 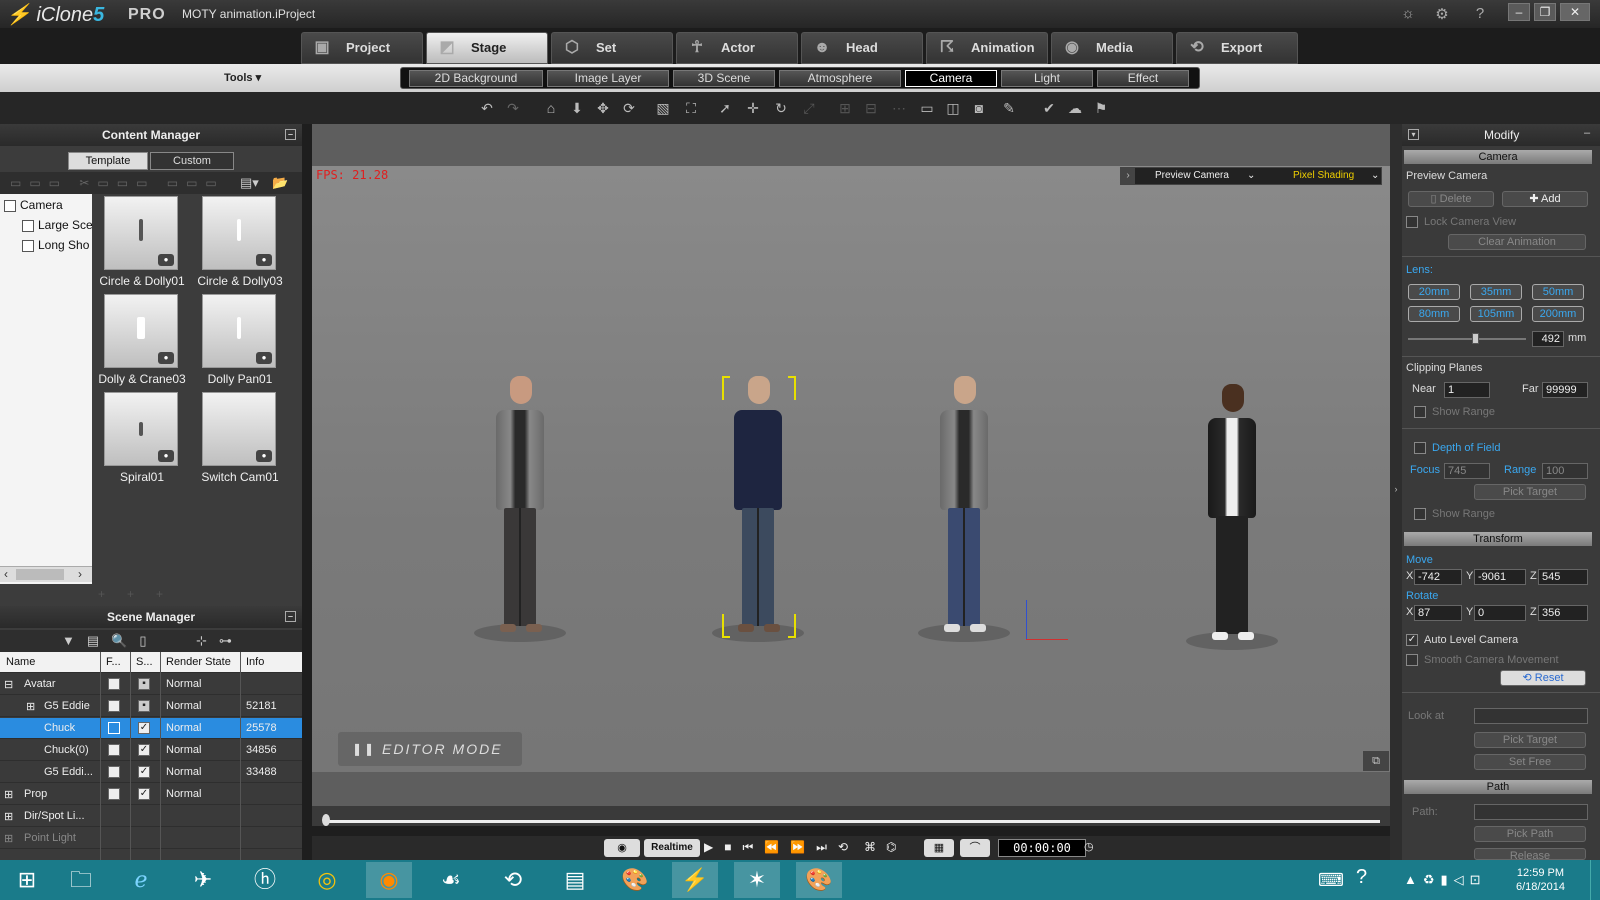 What do you see at coordinates (80, 574) in the screenshot?
I see `scroll-right-icon: ›` at bounding box center [80, 574].